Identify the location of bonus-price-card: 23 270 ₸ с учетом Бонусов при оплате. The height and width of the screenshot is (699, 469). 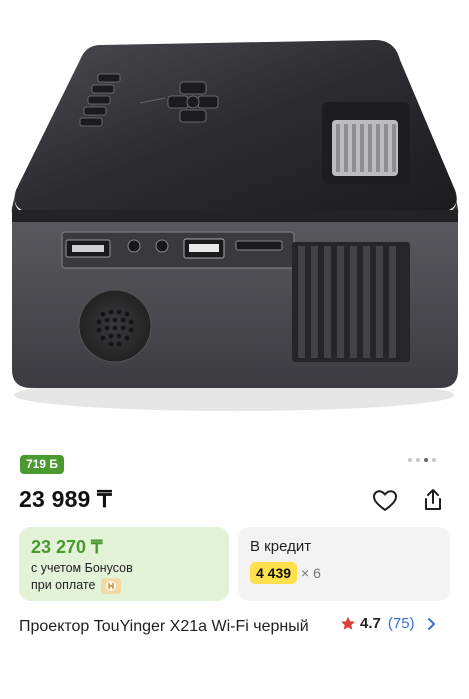
(124, 564).